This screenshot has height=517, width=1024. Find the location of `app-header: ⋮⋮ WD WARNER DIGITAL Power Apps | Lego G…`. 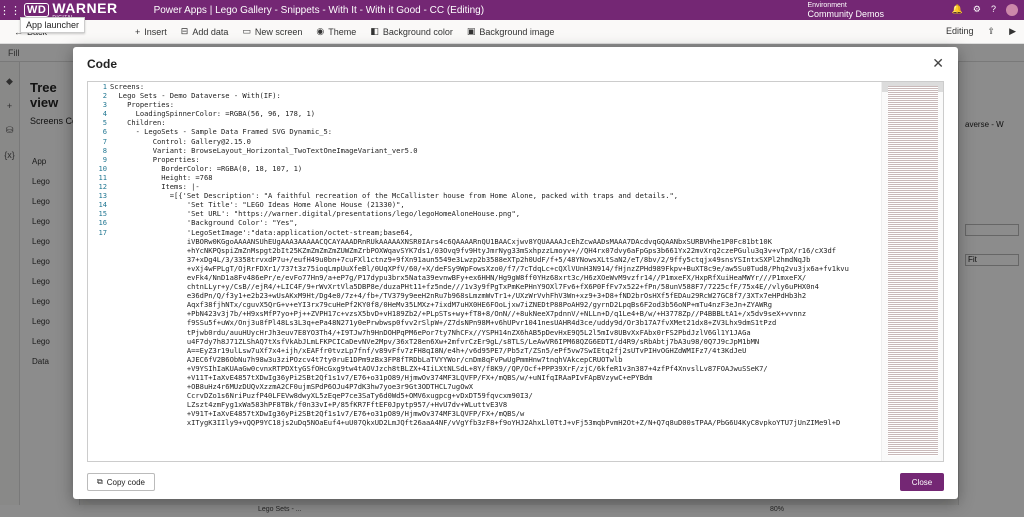

app-header: ⋮⋮ WD WARNER DIGITAL Power Apps | Lego G… is located at coordinates (512, 10).